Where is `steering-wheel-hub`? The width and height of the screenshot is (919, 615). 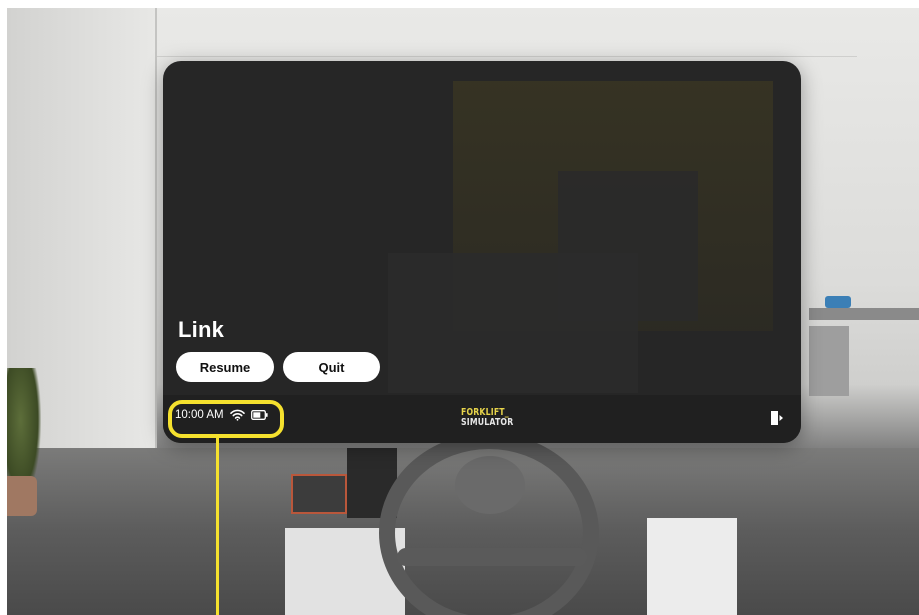
steering-wheel-hub is located at coordinates (490, 485).